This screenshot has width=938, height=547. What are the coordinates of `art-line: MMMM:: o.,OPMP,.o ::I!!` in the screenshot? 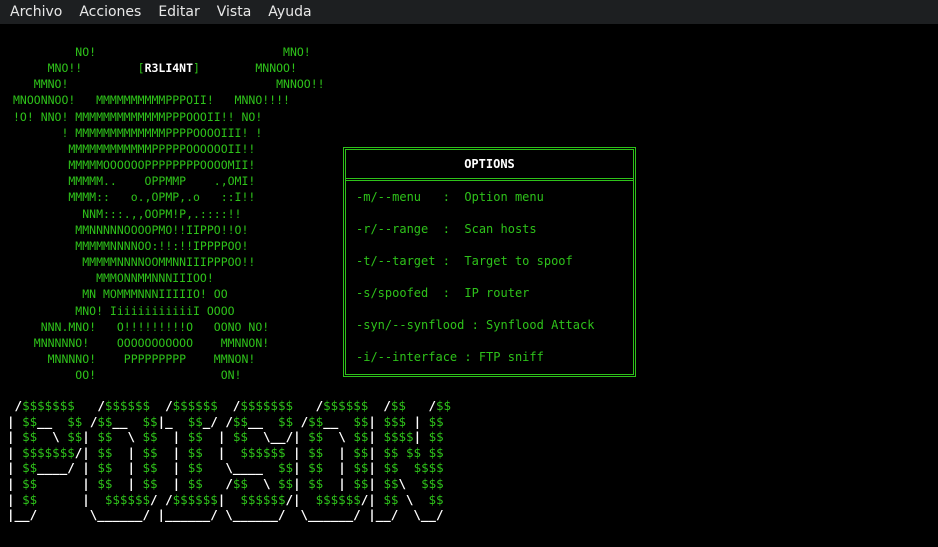 It's located at (134, 197).